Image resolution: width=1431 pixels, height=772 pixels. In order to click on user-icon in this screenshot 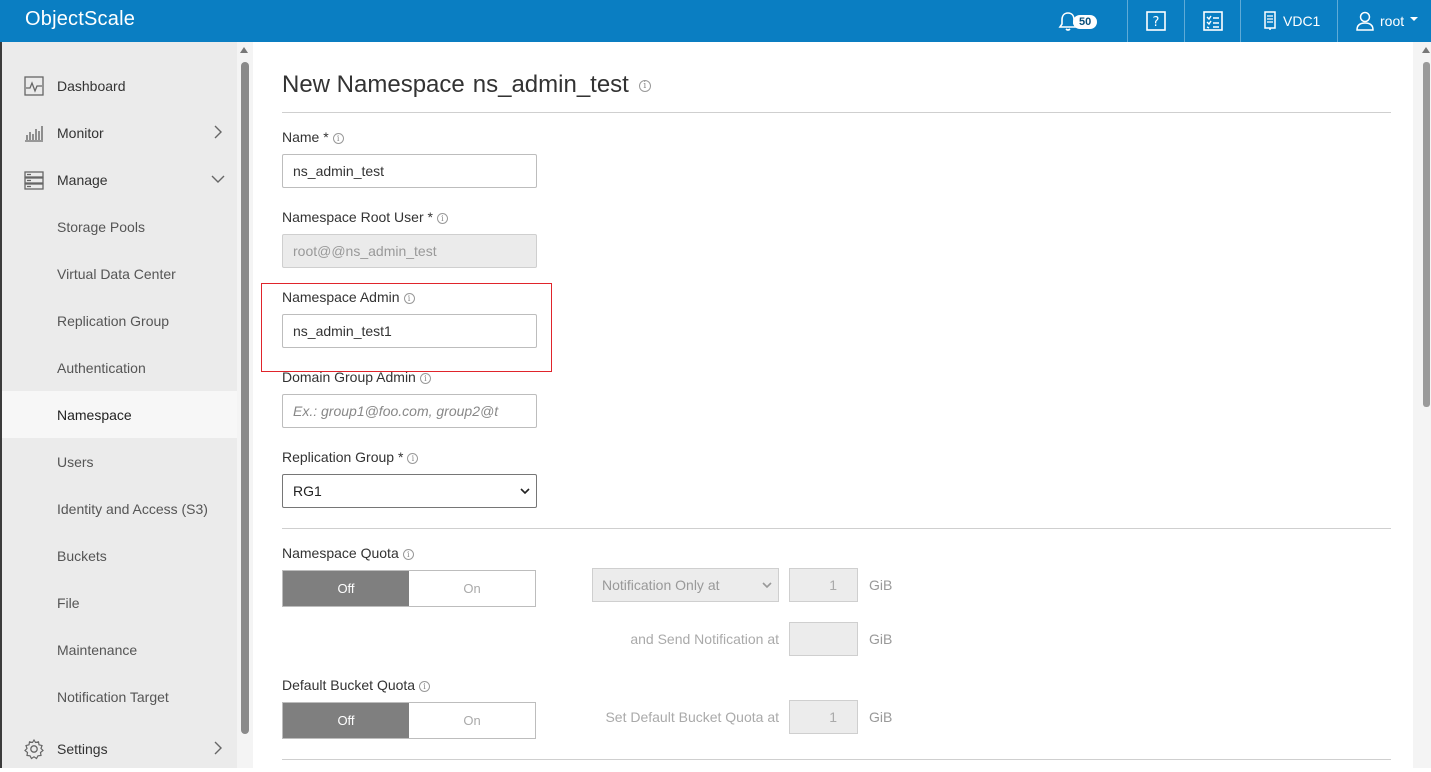, I will do `click(1365, 21)`.